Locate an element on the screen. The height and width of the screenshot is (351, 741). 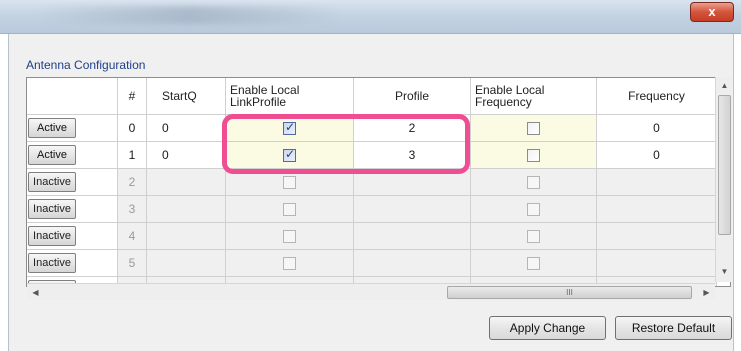
header-number: # is located at coordinates (132, 96).